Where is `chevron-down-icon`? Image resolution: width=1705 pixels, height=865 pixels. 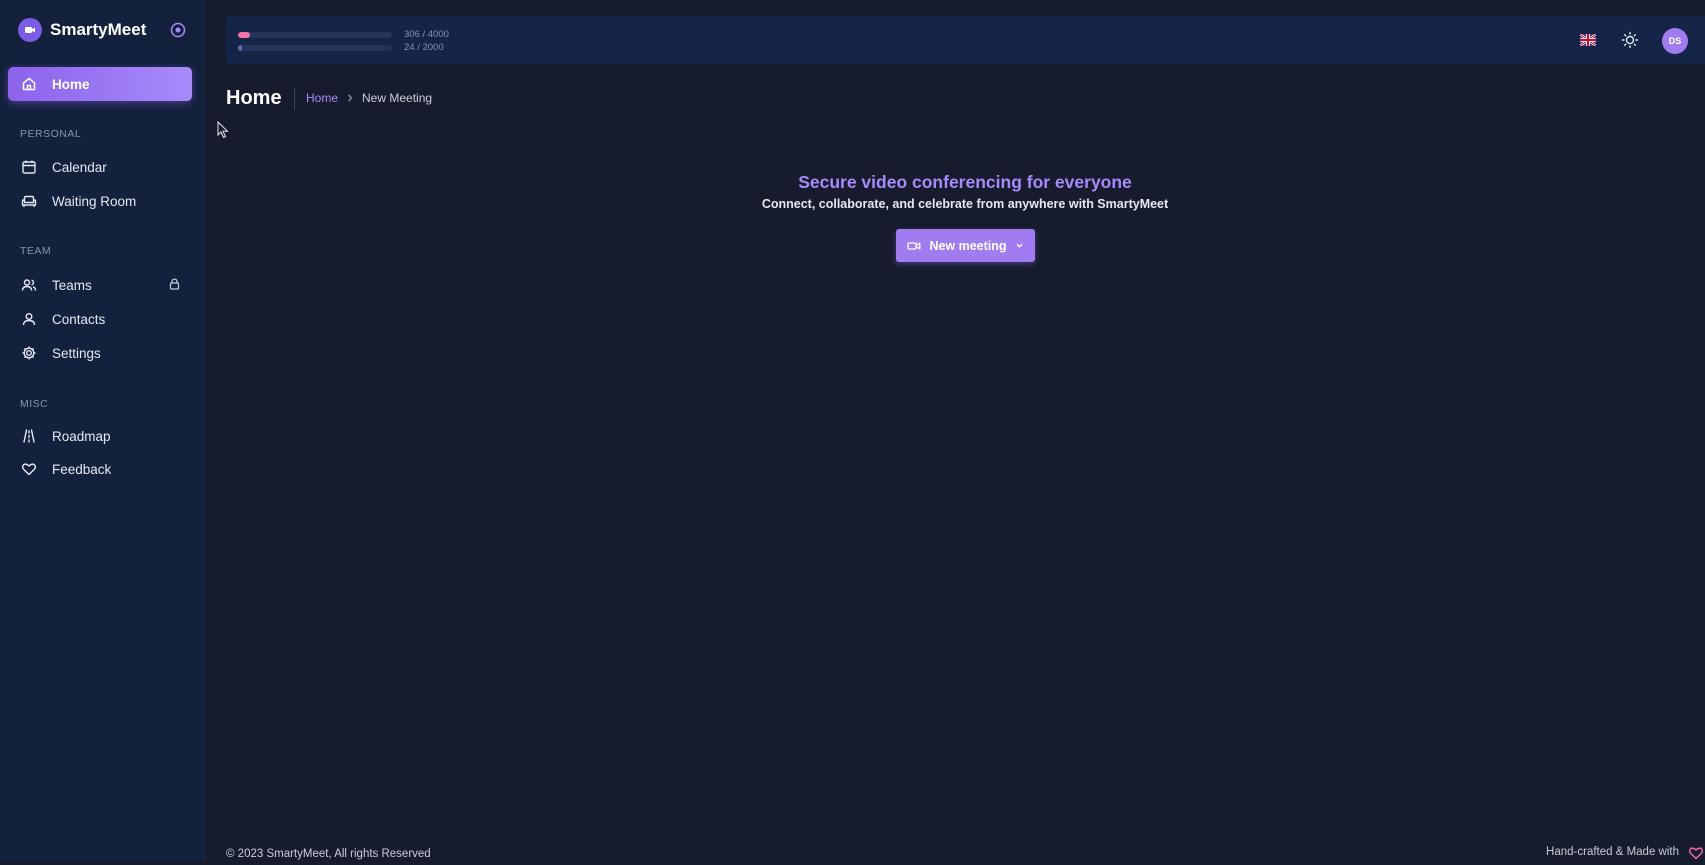 chevron-down-icon is located at coordinates (1019, 245).